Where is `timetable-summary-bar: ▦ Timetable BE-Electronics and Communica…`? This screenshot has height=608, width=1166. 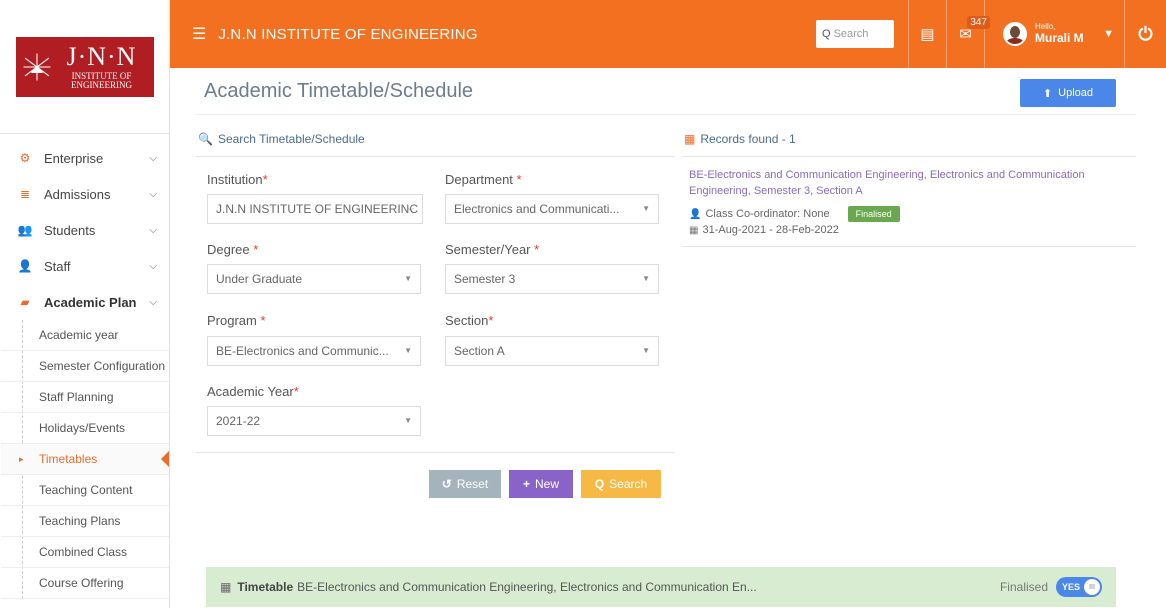
timetable-summary-bar: ▦ Timetable BE-Electronics and Communica… is located at coordinates (661, 587).